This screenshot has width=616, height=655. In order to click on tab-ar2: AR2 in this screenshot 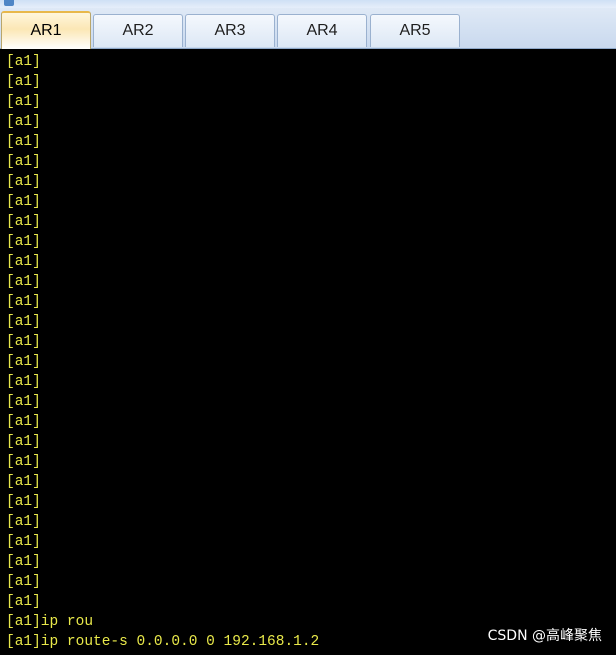, I will do `click(138, 30)`.